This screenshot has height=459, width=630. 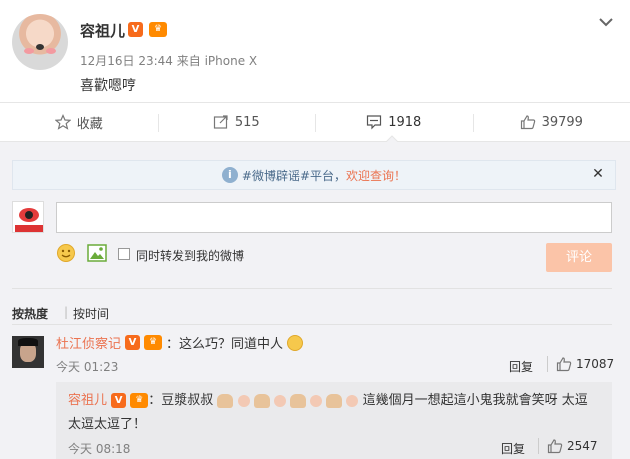 I want to click on comment-text: ：这么巧？同道中人, so click(x=225, y=344).